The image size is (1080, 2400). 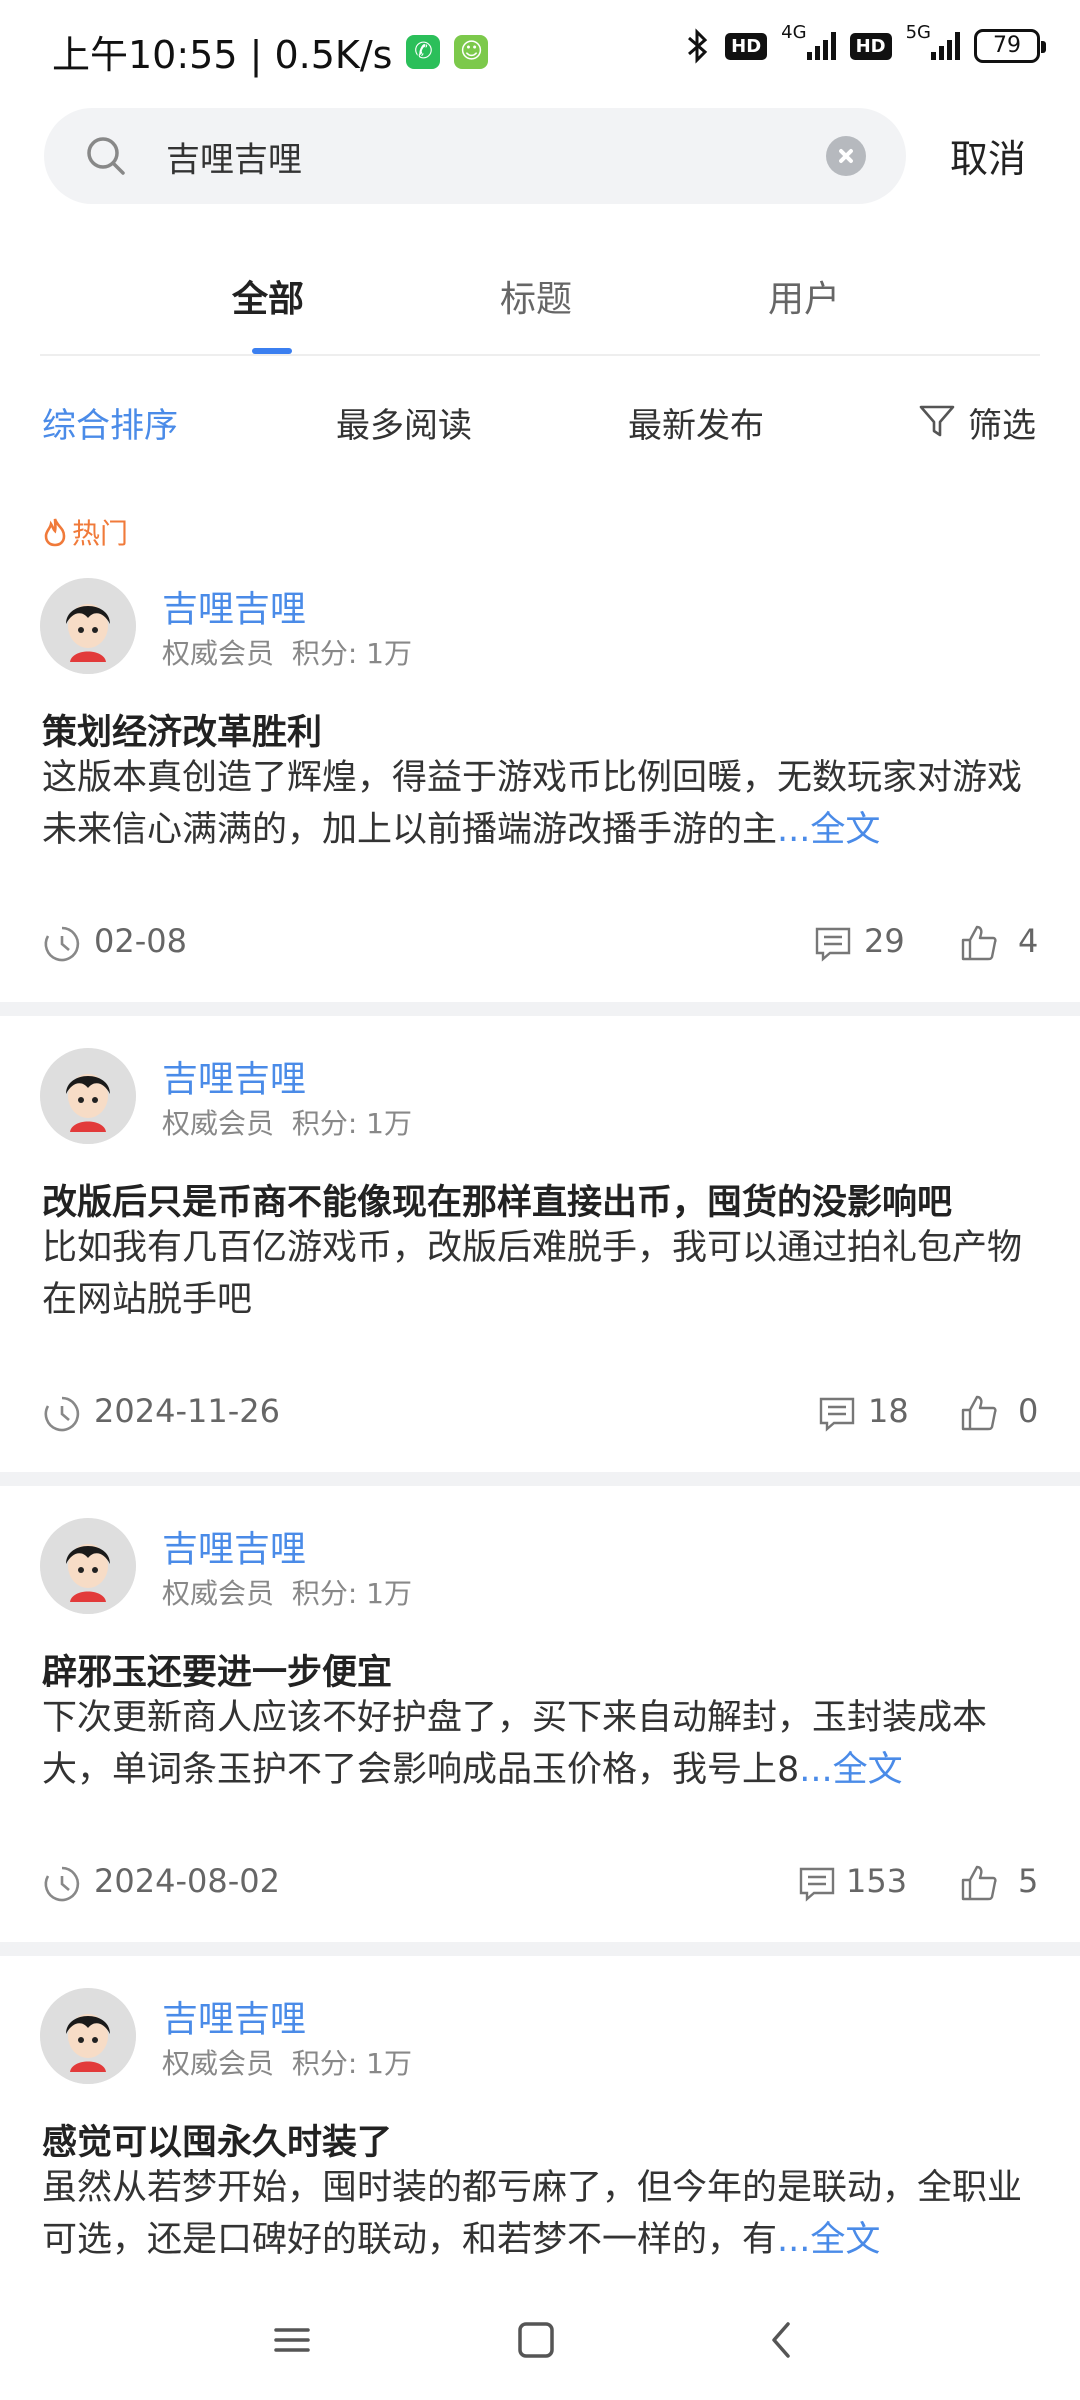 What do you see at coordinates (496, 156) in the screenshot?
I see `search-input` at bounding box center [496, 156].